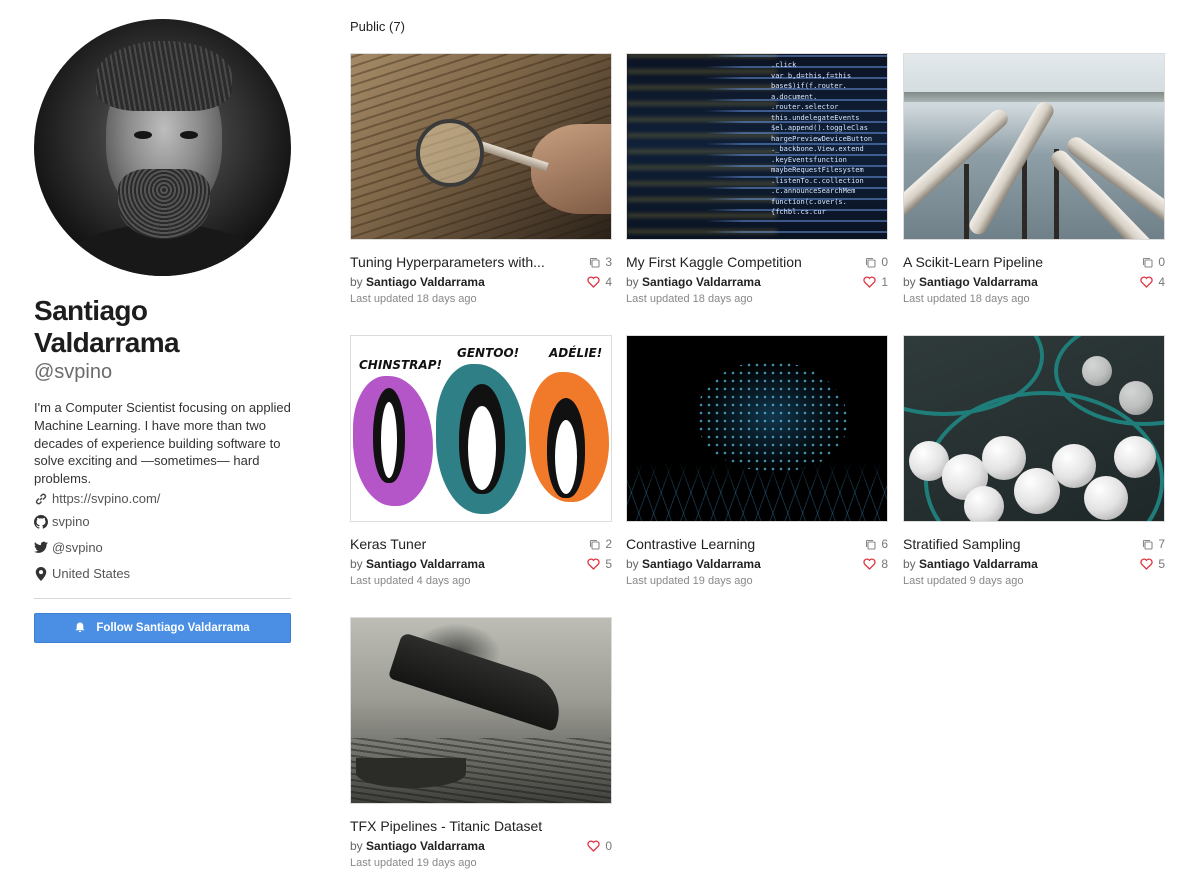 The height and width of the screenshot is (877, 1200). What do you see at coordinates (714, 262) in the screenshot?
I see `notebook-title: My First Kaggle Competition` at bounding box center [714, 262].